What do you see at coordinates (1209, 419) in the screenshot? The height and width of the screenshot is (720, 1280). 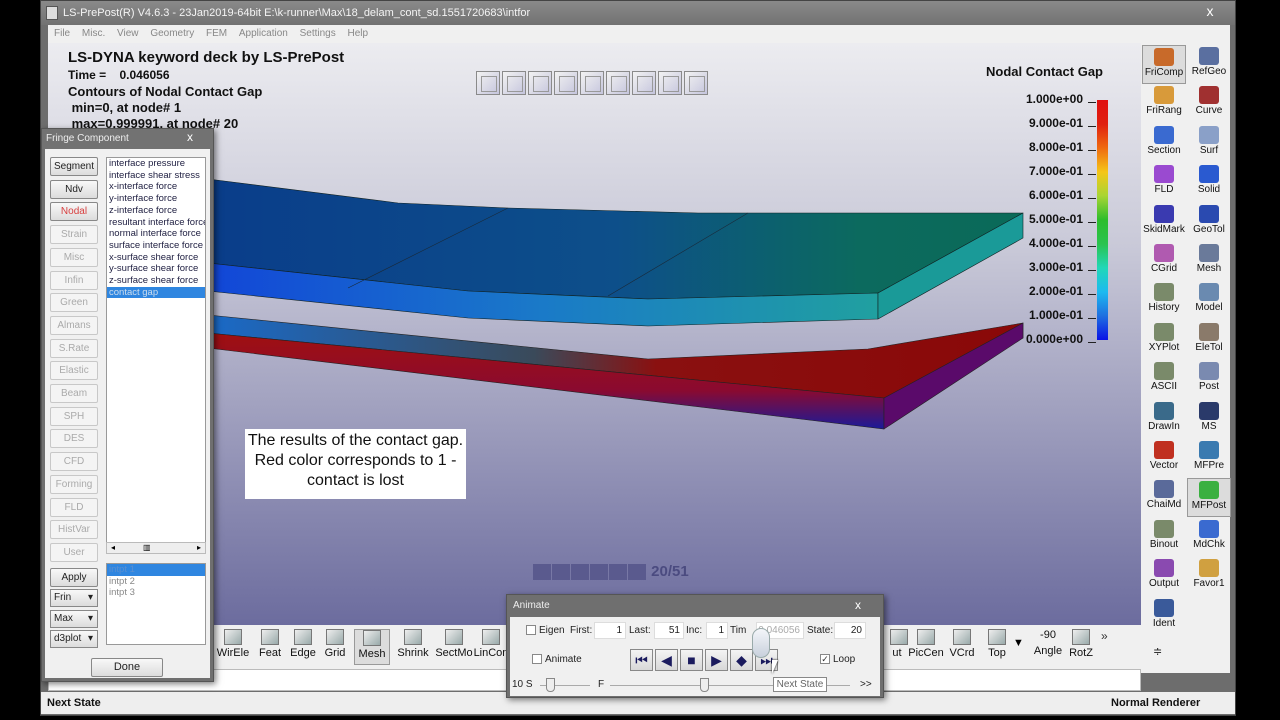 I see `tool-ms: MS` at bounding box center [1209, 419].